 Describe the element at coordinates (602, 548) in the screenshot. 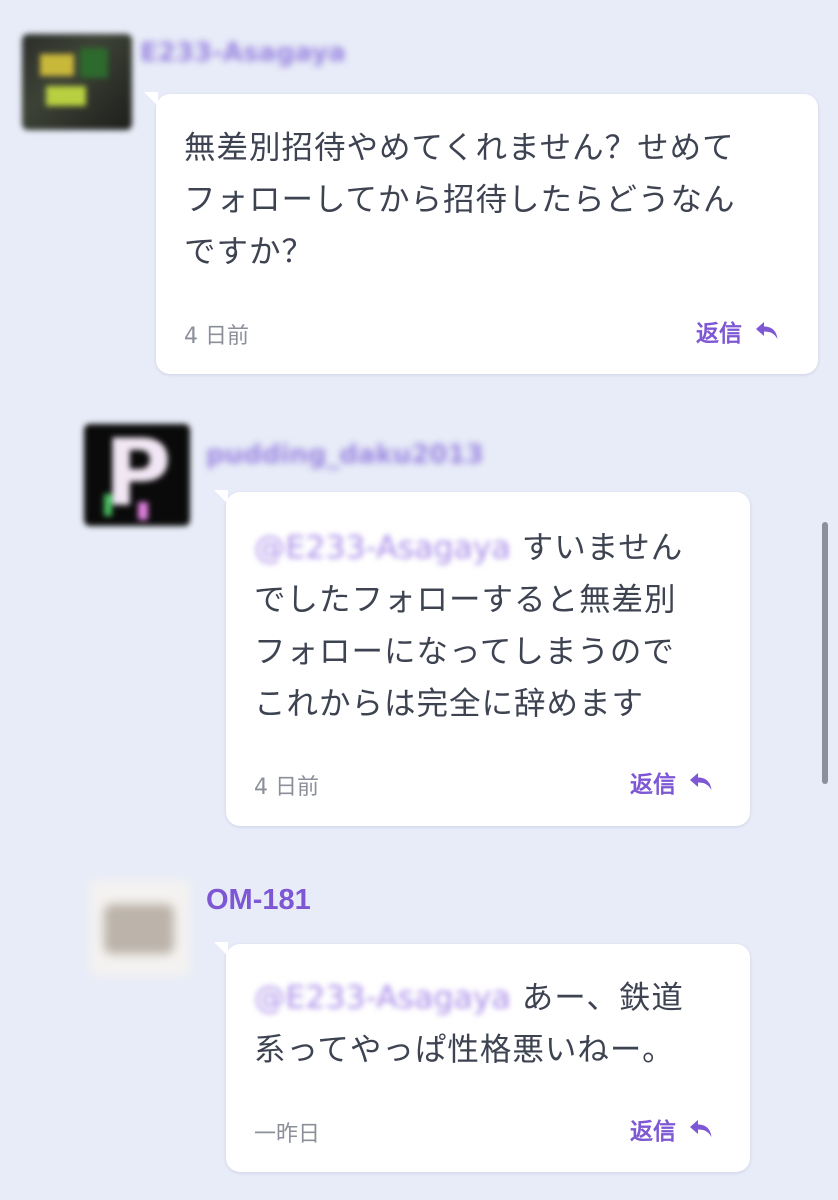

I see `comment-text-first: すいません` at that location.